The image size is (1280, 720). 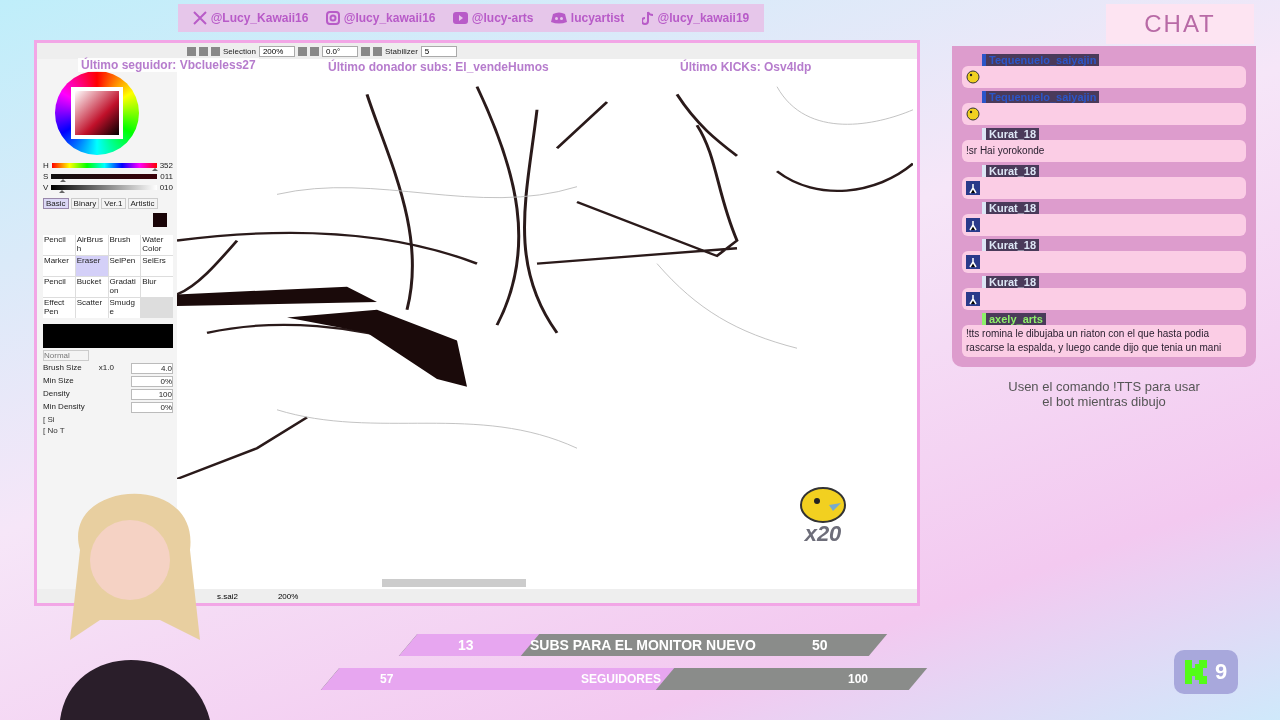 I want to click on stabilizer-field: 5, so click(x=438, y=51).